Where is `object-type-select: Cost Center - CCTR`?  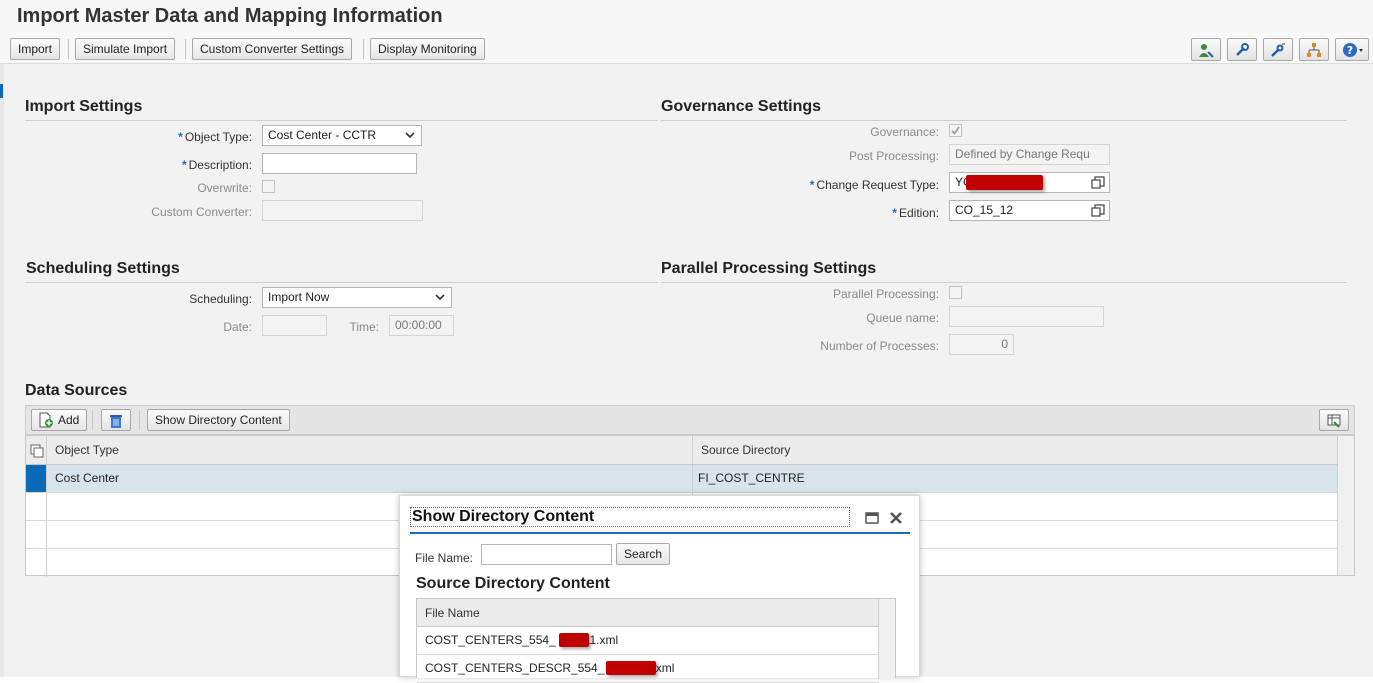
object-type-select: Cost Center - CCTR is located at coordinates (342, 135).